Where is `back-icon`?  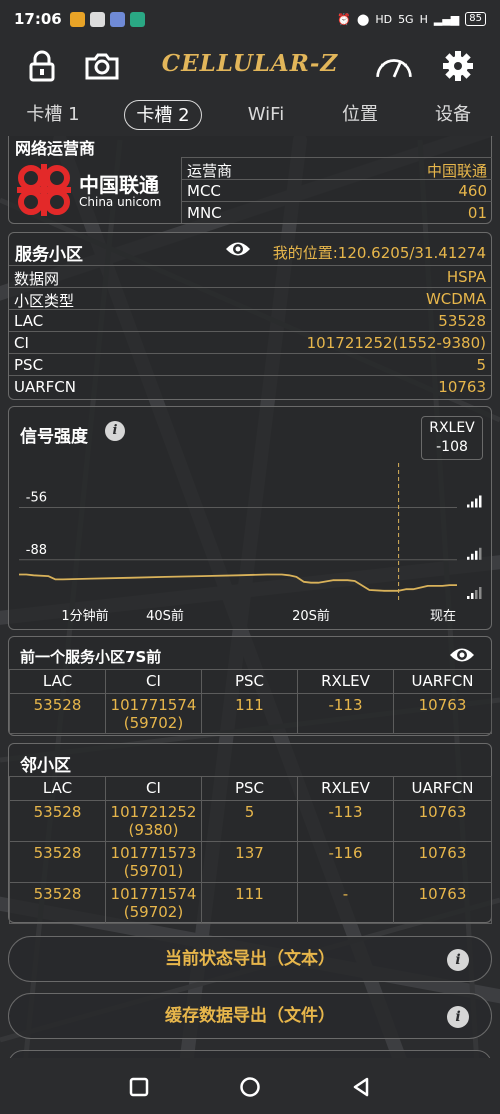
back-icon is located at coordinates (361, 1087).